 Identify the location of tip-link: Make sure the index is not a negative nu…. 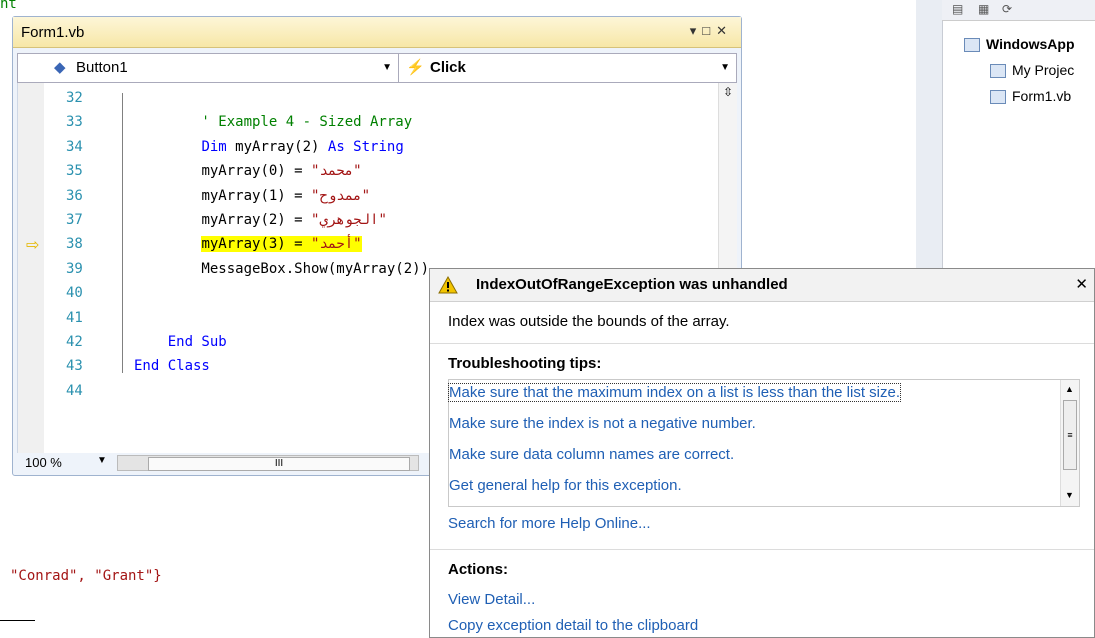
(602, 423).